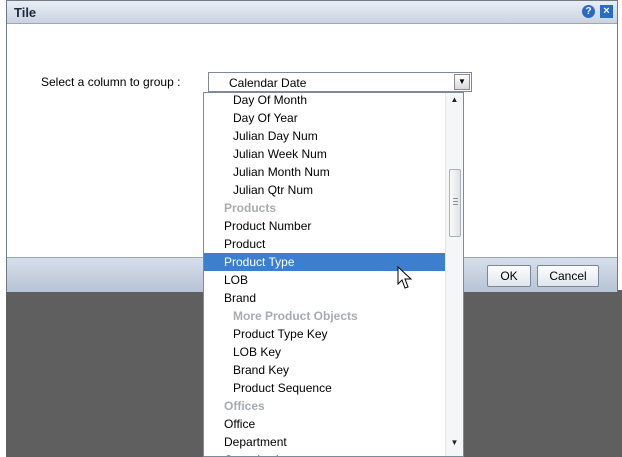 Image resolution: width=622 pixels, height=457 pixels. Describe the element at coordinates (324, 334) in the screenshot. I see `dropdown-option: Product Type Key` at that location.